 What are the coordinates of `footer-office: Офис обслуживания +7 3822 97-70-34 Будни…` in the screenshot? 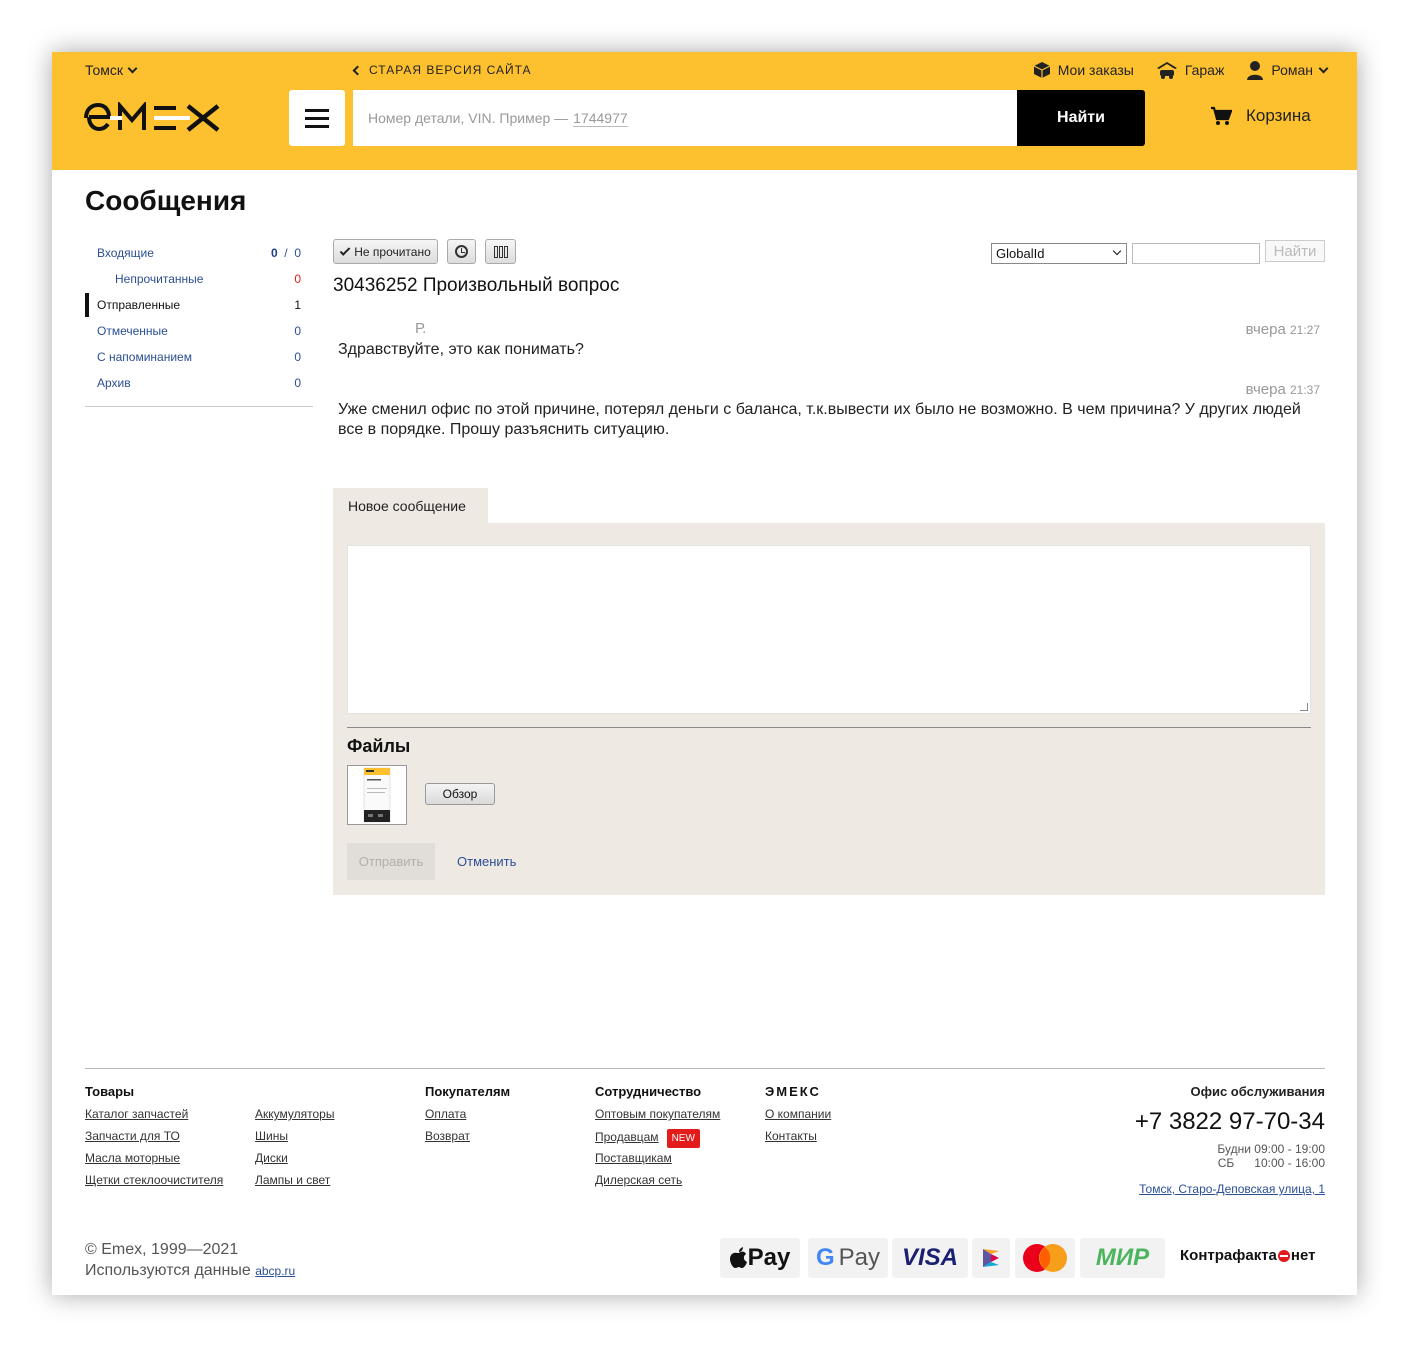 It's located at (1230, 1140).